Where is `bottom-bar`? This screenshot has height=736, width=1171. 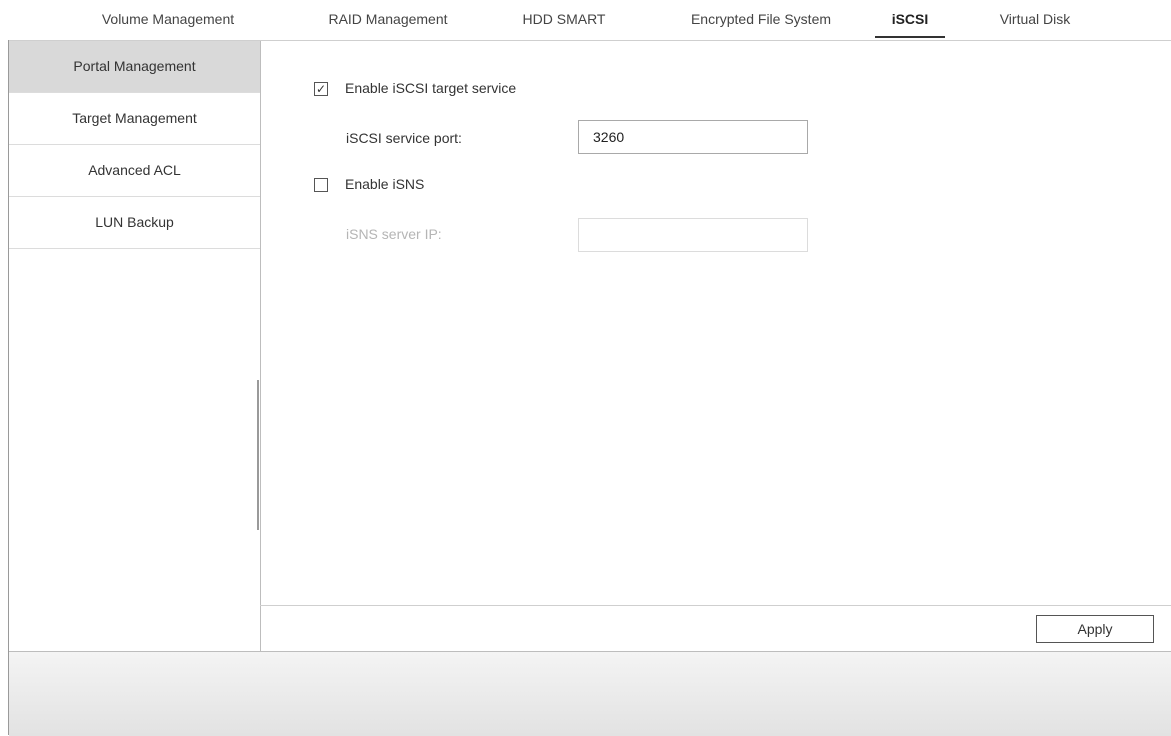 bottom-bar is located at coordinates (590, 693).